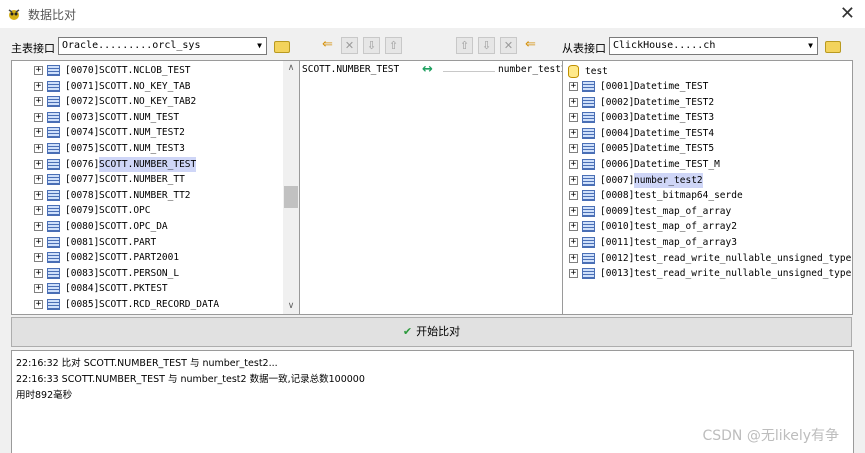 This screenshot has width=865, height=453. I want to click on table-name: SCOTT.NUM_TEST, so click(139, 117).